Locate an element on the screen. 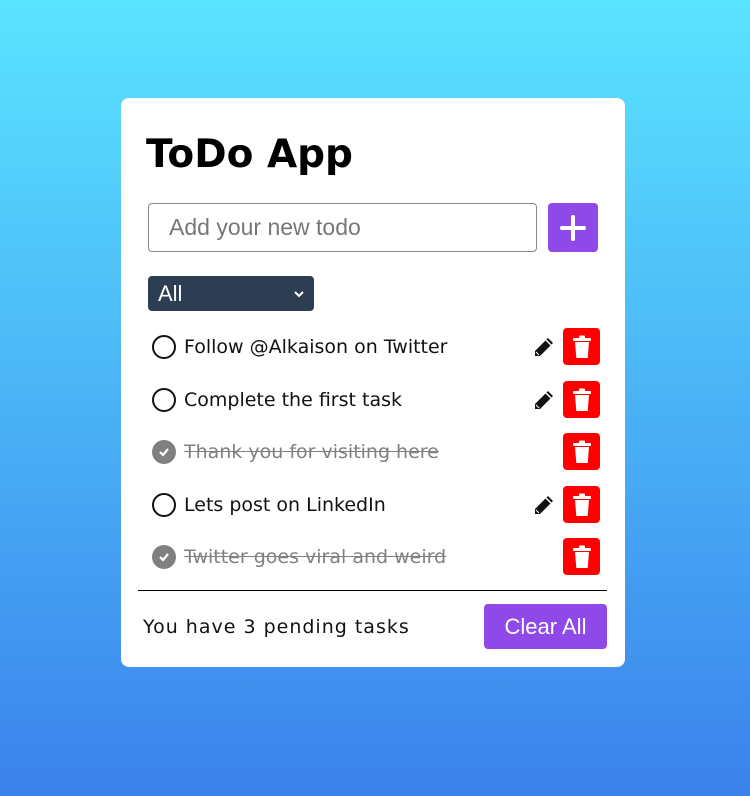  filter-select: All is located at coordinates (231, 293).